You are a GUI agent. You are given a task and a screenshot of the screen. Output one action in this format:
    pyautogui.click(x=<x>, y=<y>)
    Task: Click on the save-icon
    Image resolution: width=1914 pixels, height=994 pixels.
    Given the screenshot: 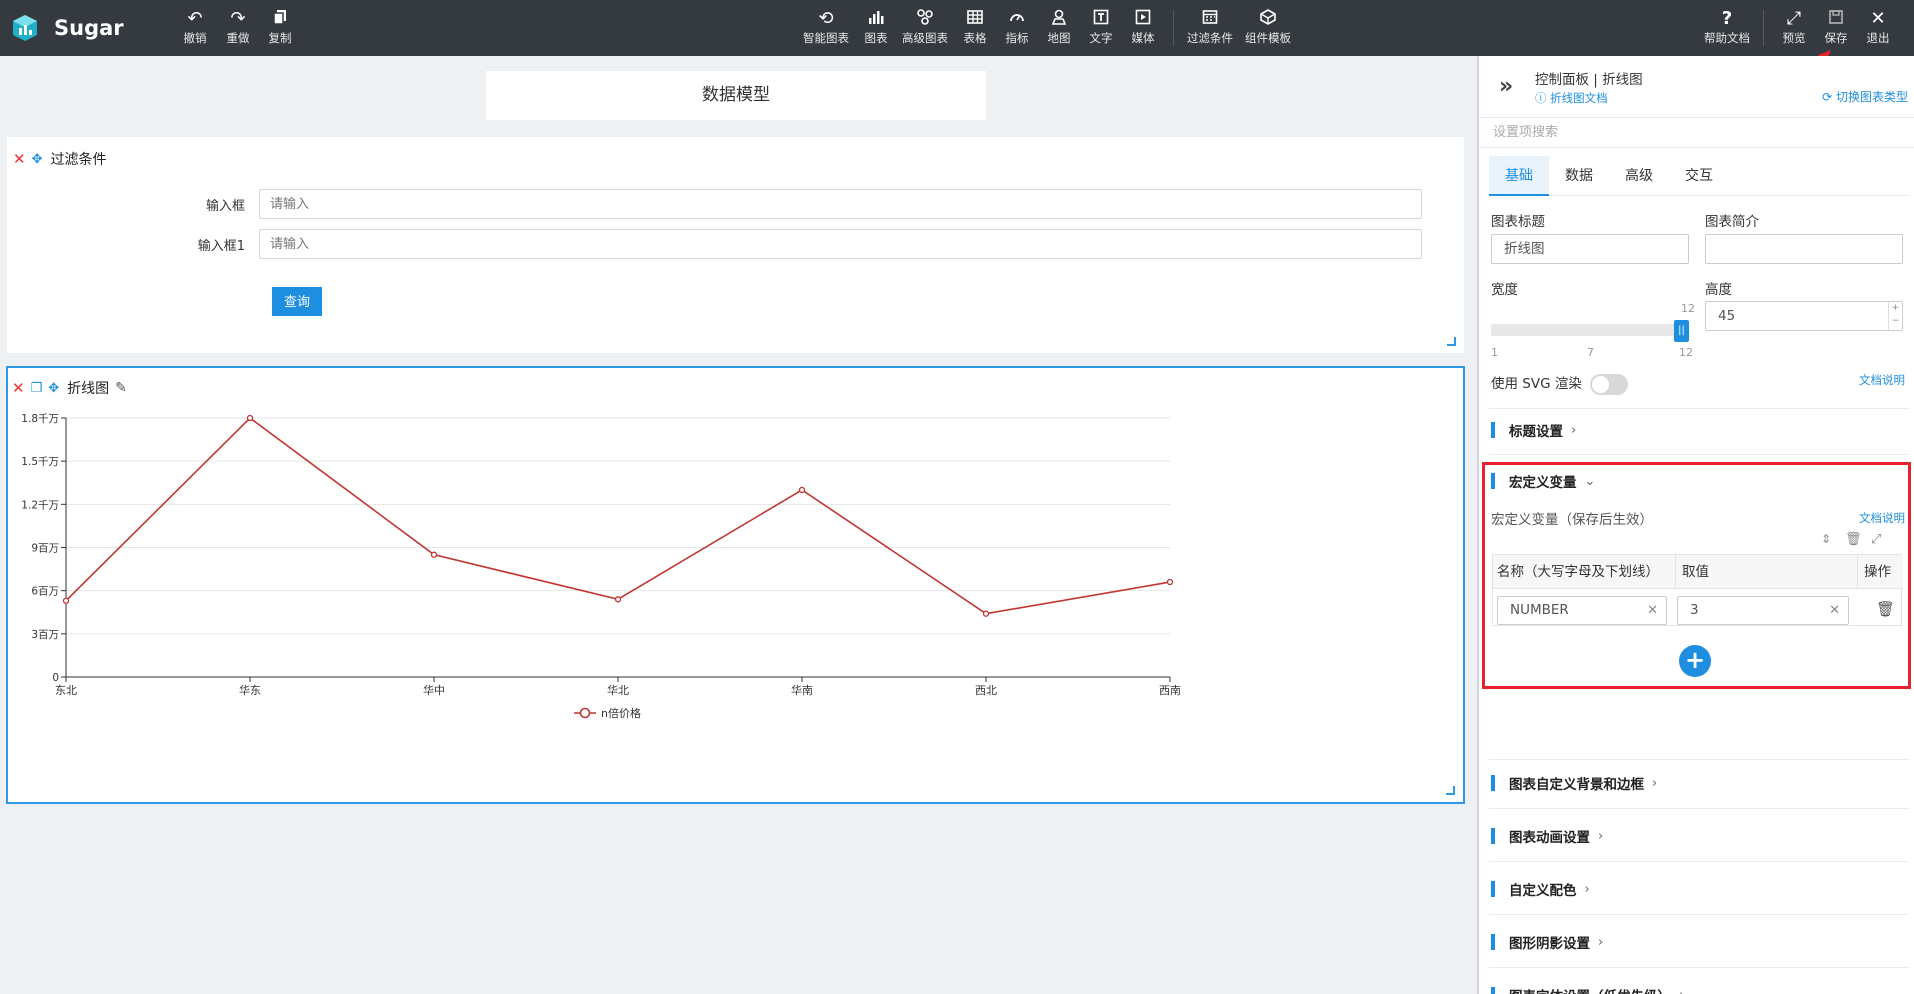 What is the action you would take?
    pyautogui.click(x=1836, y=19)
    